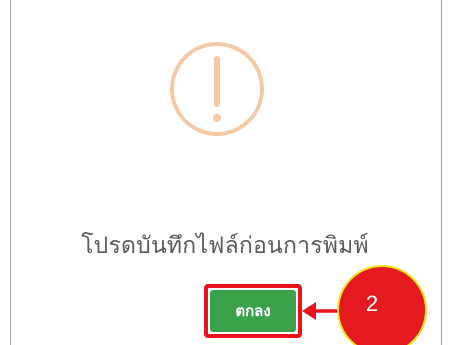 The image size is (450, 345). Describe the element at coordinates (253, 311) in the screenshot. I see `ok-button: ตกลง` at that location.